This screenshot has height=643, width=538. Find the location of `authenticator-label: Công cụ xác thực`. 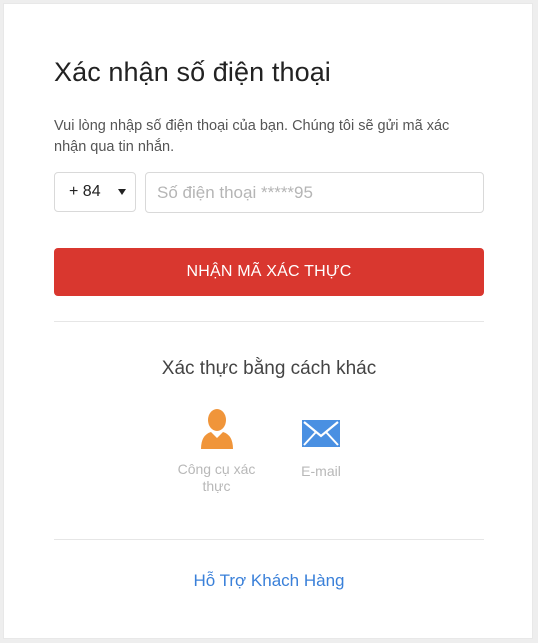

authenticator-label: Công cụ xác thực is located at coordinates (216, 477).